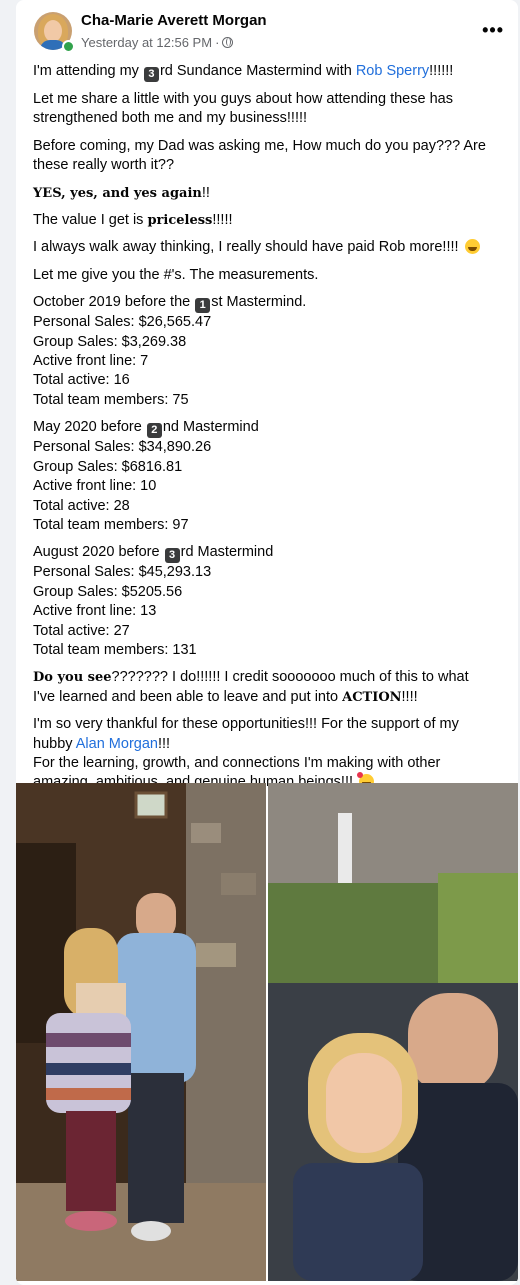 The height and width of the screenshot is (1285, 520). I want to click on section-title: May 2020 before 2nd Mastermind, so click(146, 429).